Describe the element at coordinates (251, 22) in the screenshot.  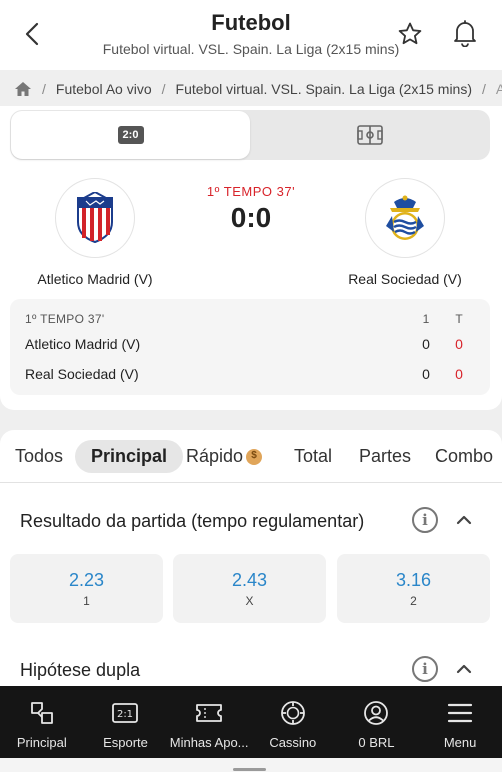
I see `page-title: Futebol` at that location.